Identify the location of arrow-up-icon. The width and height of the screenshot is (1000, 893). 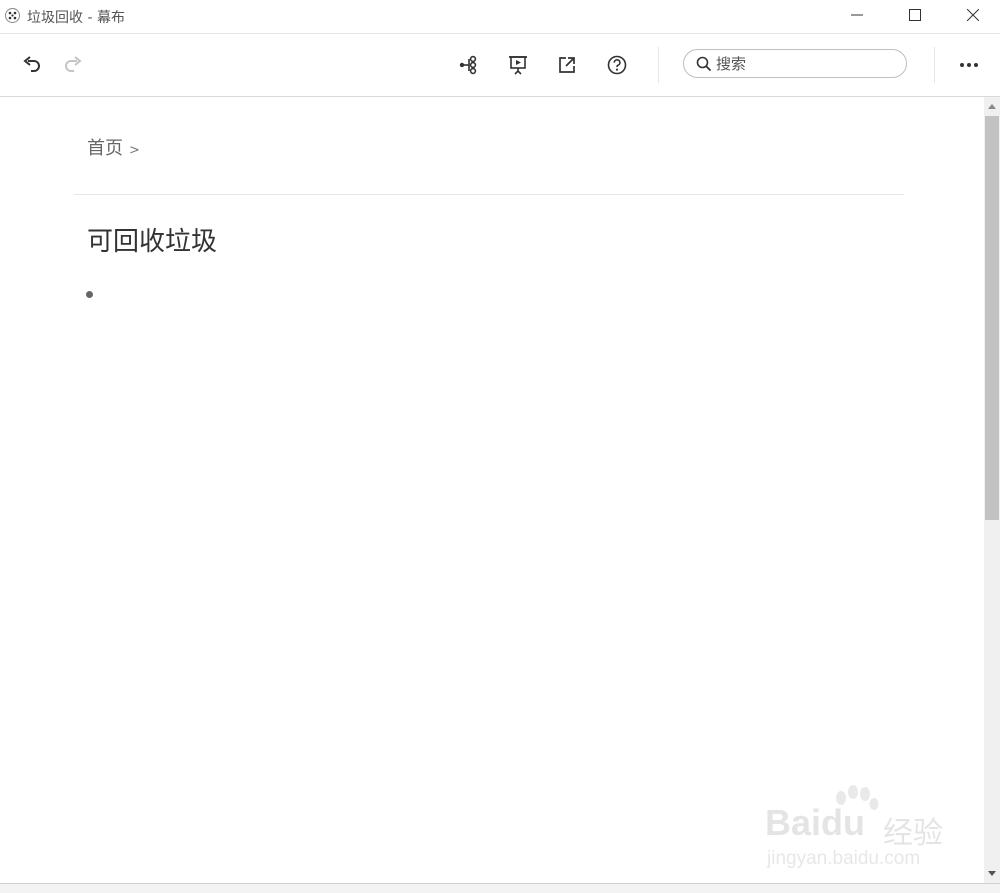
(992, 106).